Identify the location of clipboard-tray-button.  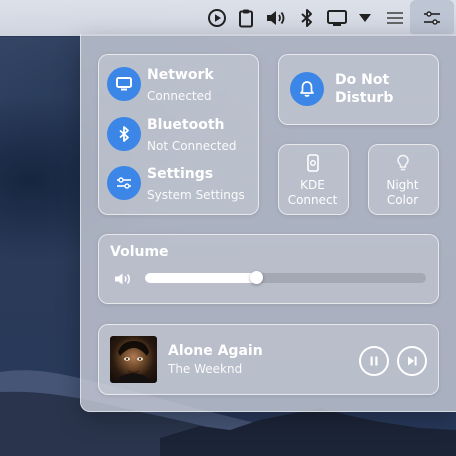
(246, 18).